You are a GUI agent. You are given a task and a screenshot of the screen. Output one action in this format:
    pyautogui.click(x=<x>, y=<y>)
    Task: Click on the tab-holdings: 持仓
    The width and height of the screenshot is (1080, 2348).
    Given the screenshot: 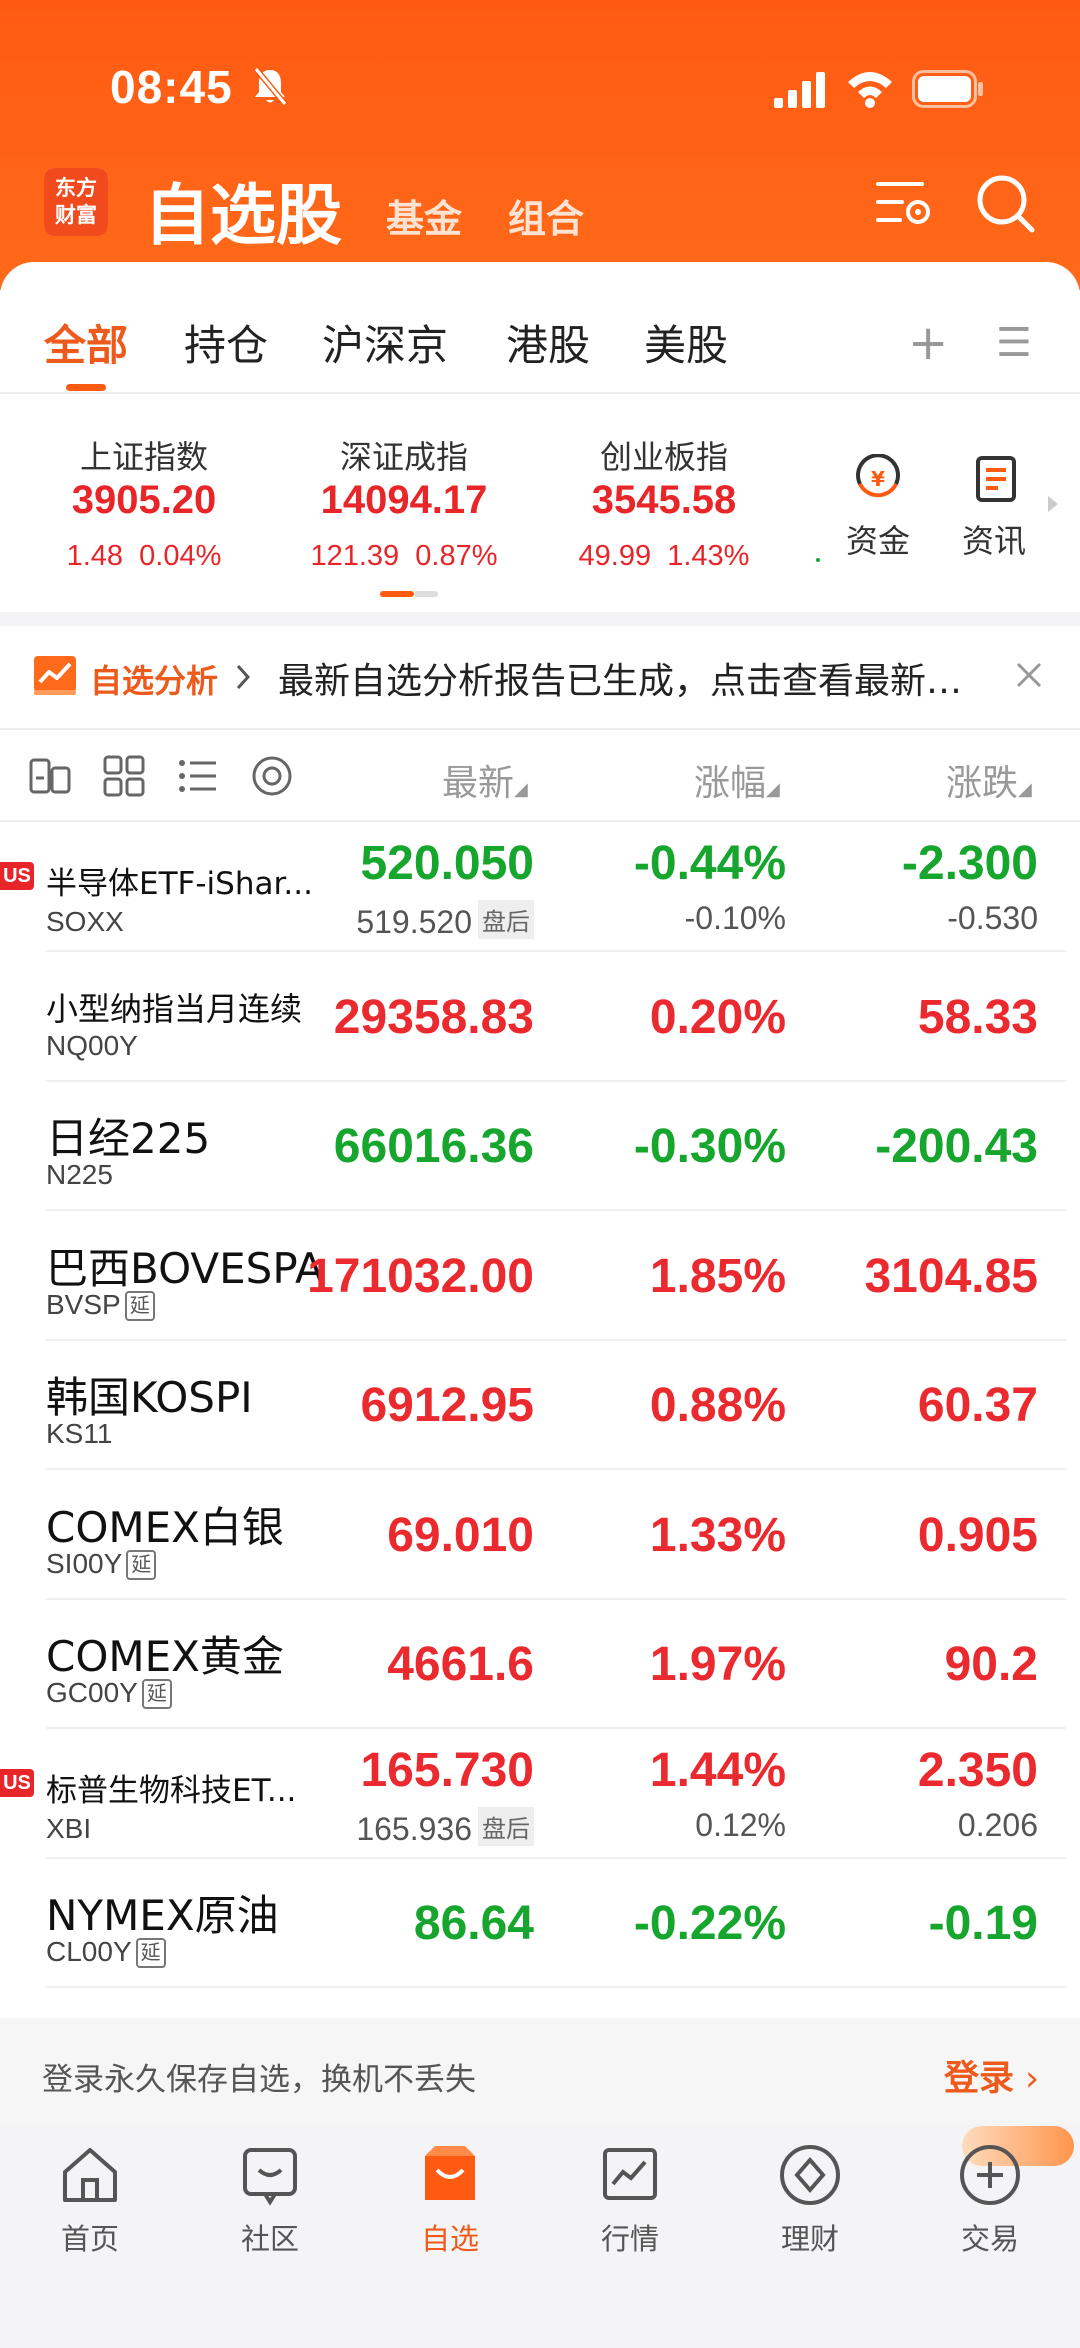 What is the action you would take?
    pyautogui.click(x=226, y=342)
    